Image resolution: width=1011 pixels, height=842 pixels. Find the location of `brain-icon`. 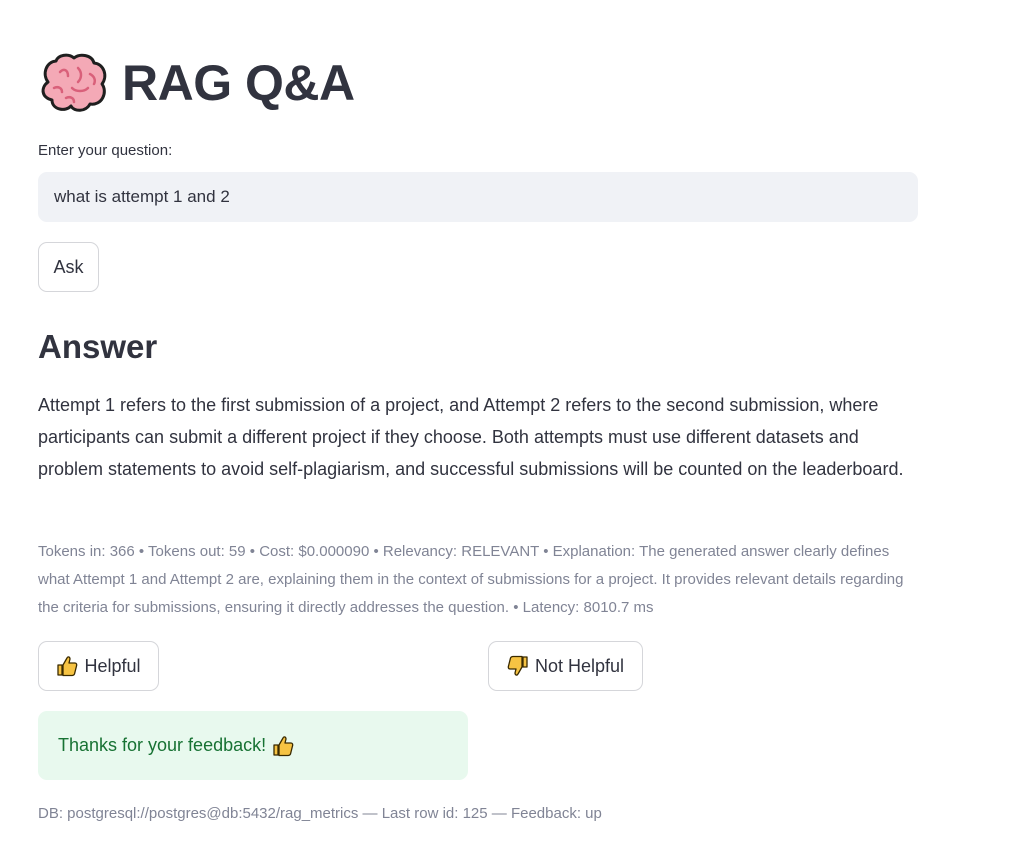

brain-icon is located at coordinates (74, 82).